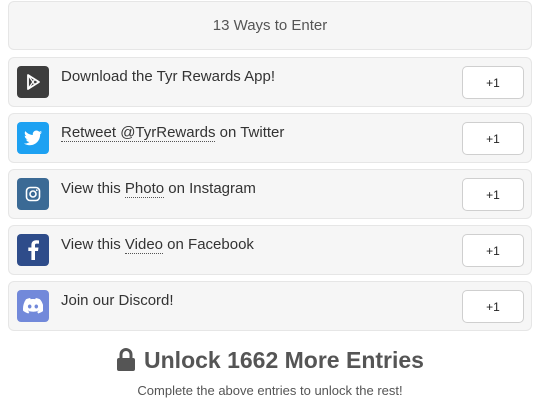 The height and width of the screenshot is (412, 540). What do you see at coordinates (33, 306) in the screenshot?
I see `discord-icon` at bounding box center [33, 306].